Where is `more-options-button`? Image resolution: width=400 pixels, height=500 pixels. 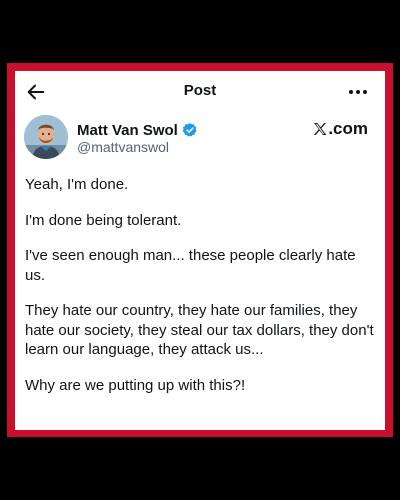
more-options-button is located at coordinates (358, 92).